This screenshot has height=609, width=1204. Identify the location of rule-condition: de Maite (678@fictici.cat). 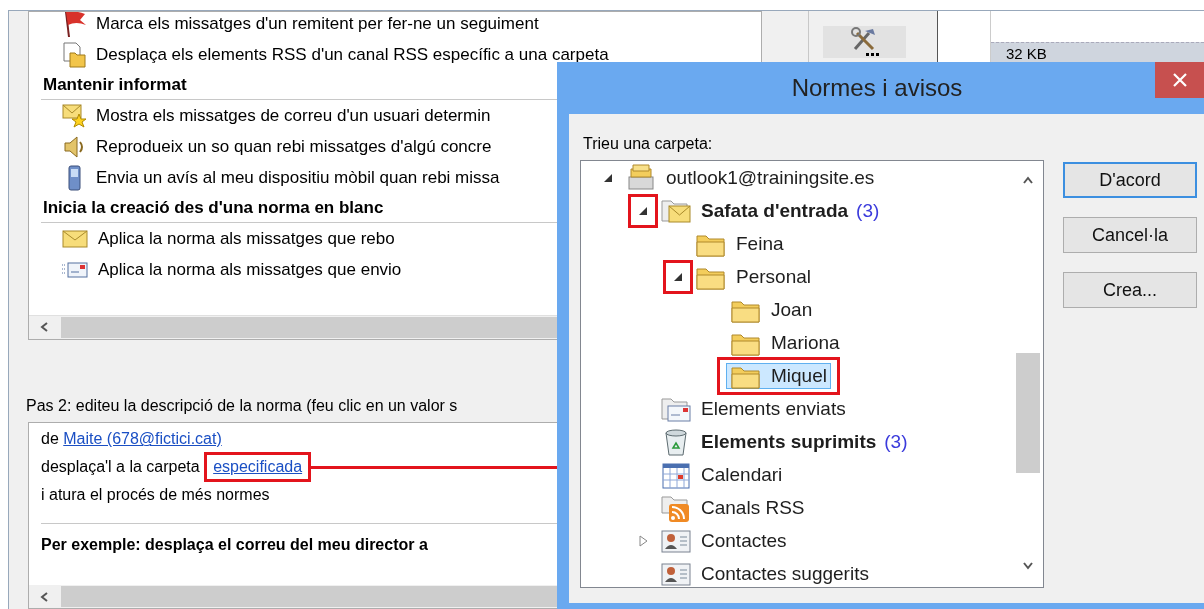
(131, 439).